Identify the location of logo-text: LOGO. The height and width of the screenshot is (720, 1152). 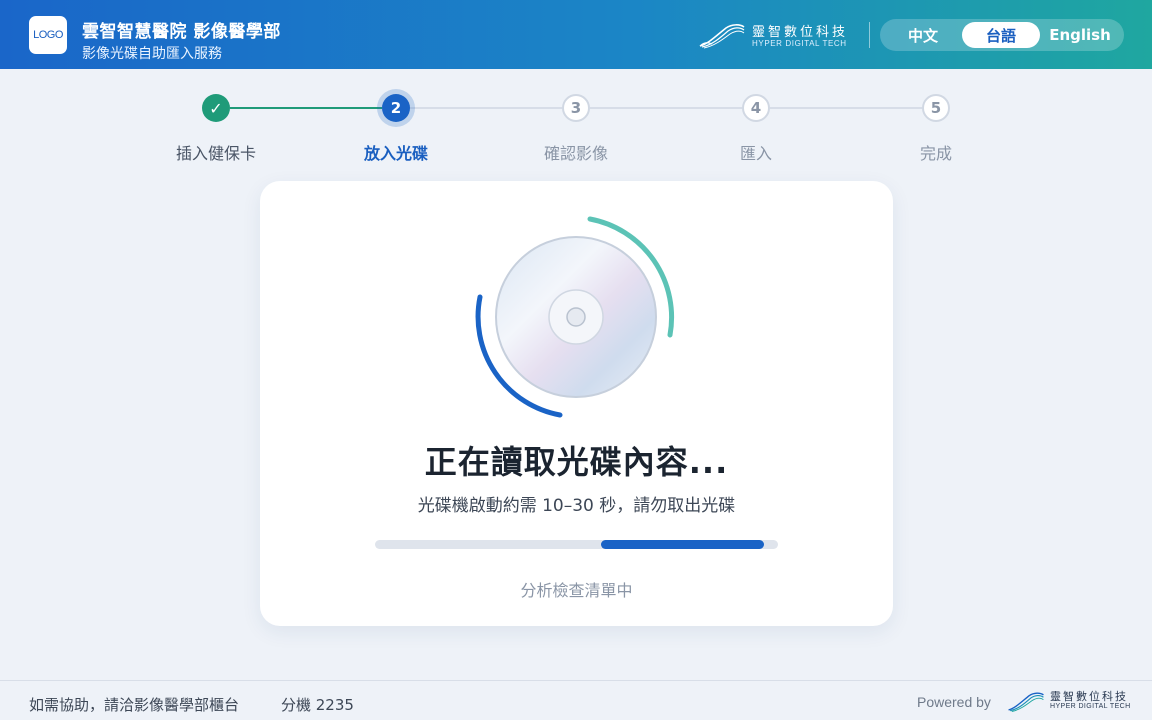
(48, 35).